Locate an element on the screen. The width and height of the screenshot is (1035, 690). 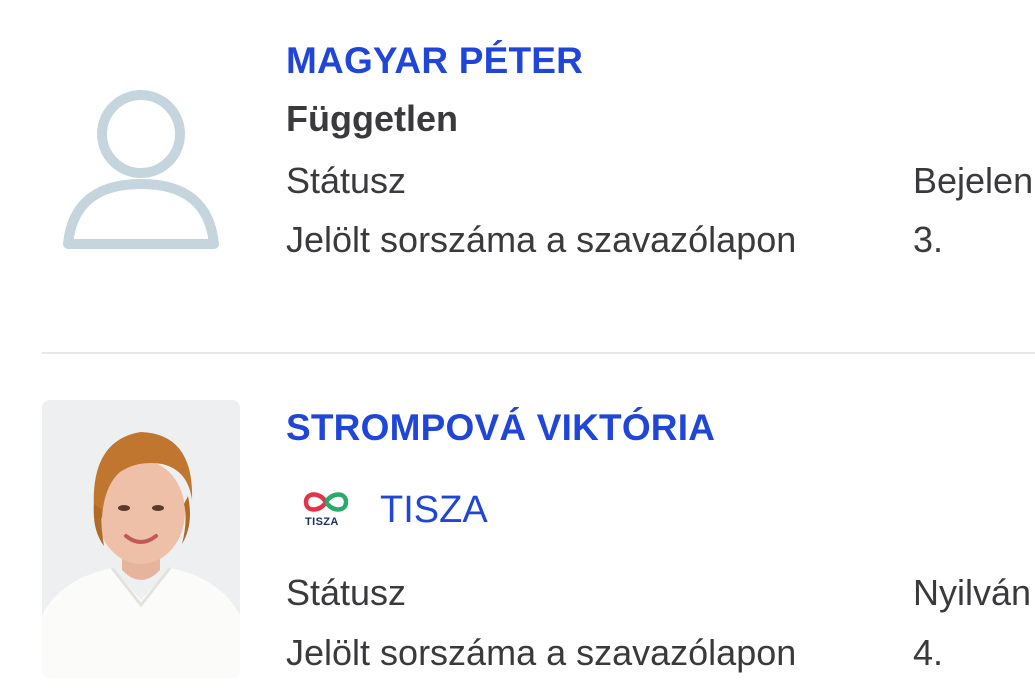
candidate-photo is located at coordinates (141, 539).